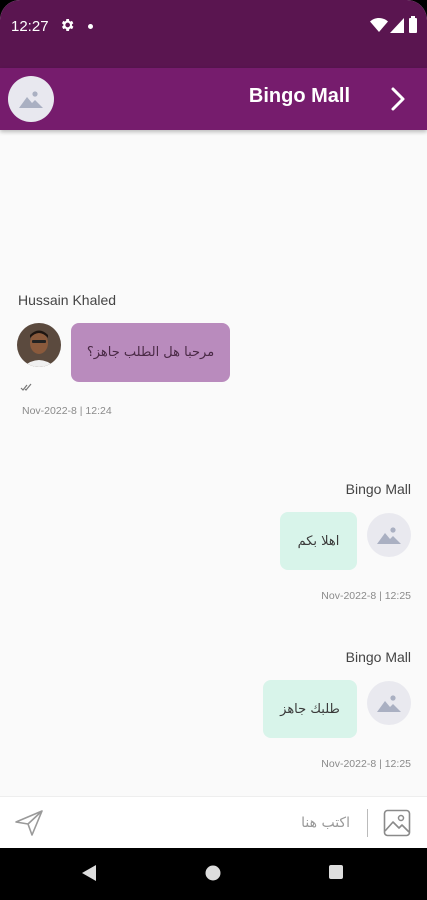  Describe the element at coordinates (67, 25) in the screenshot. I see `settings-gear-icon` at that location.